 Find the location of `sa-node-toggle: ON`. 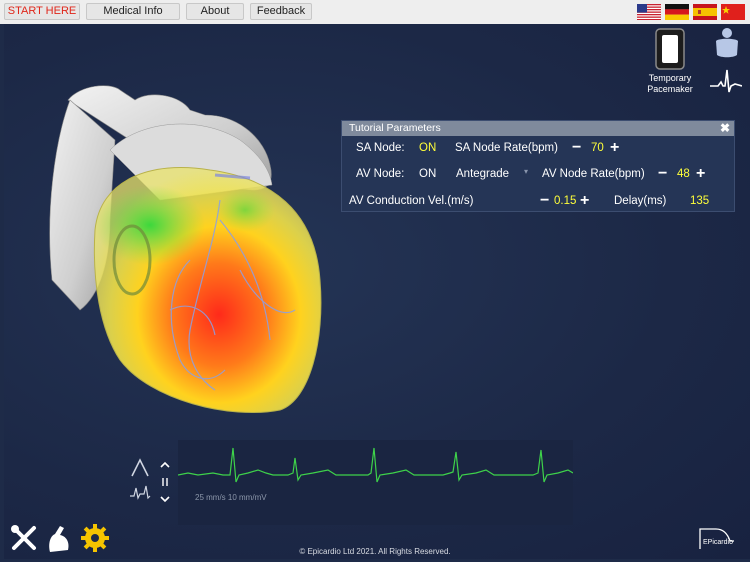

sa-node-toggle: ON is located at coordinates (427, 148).